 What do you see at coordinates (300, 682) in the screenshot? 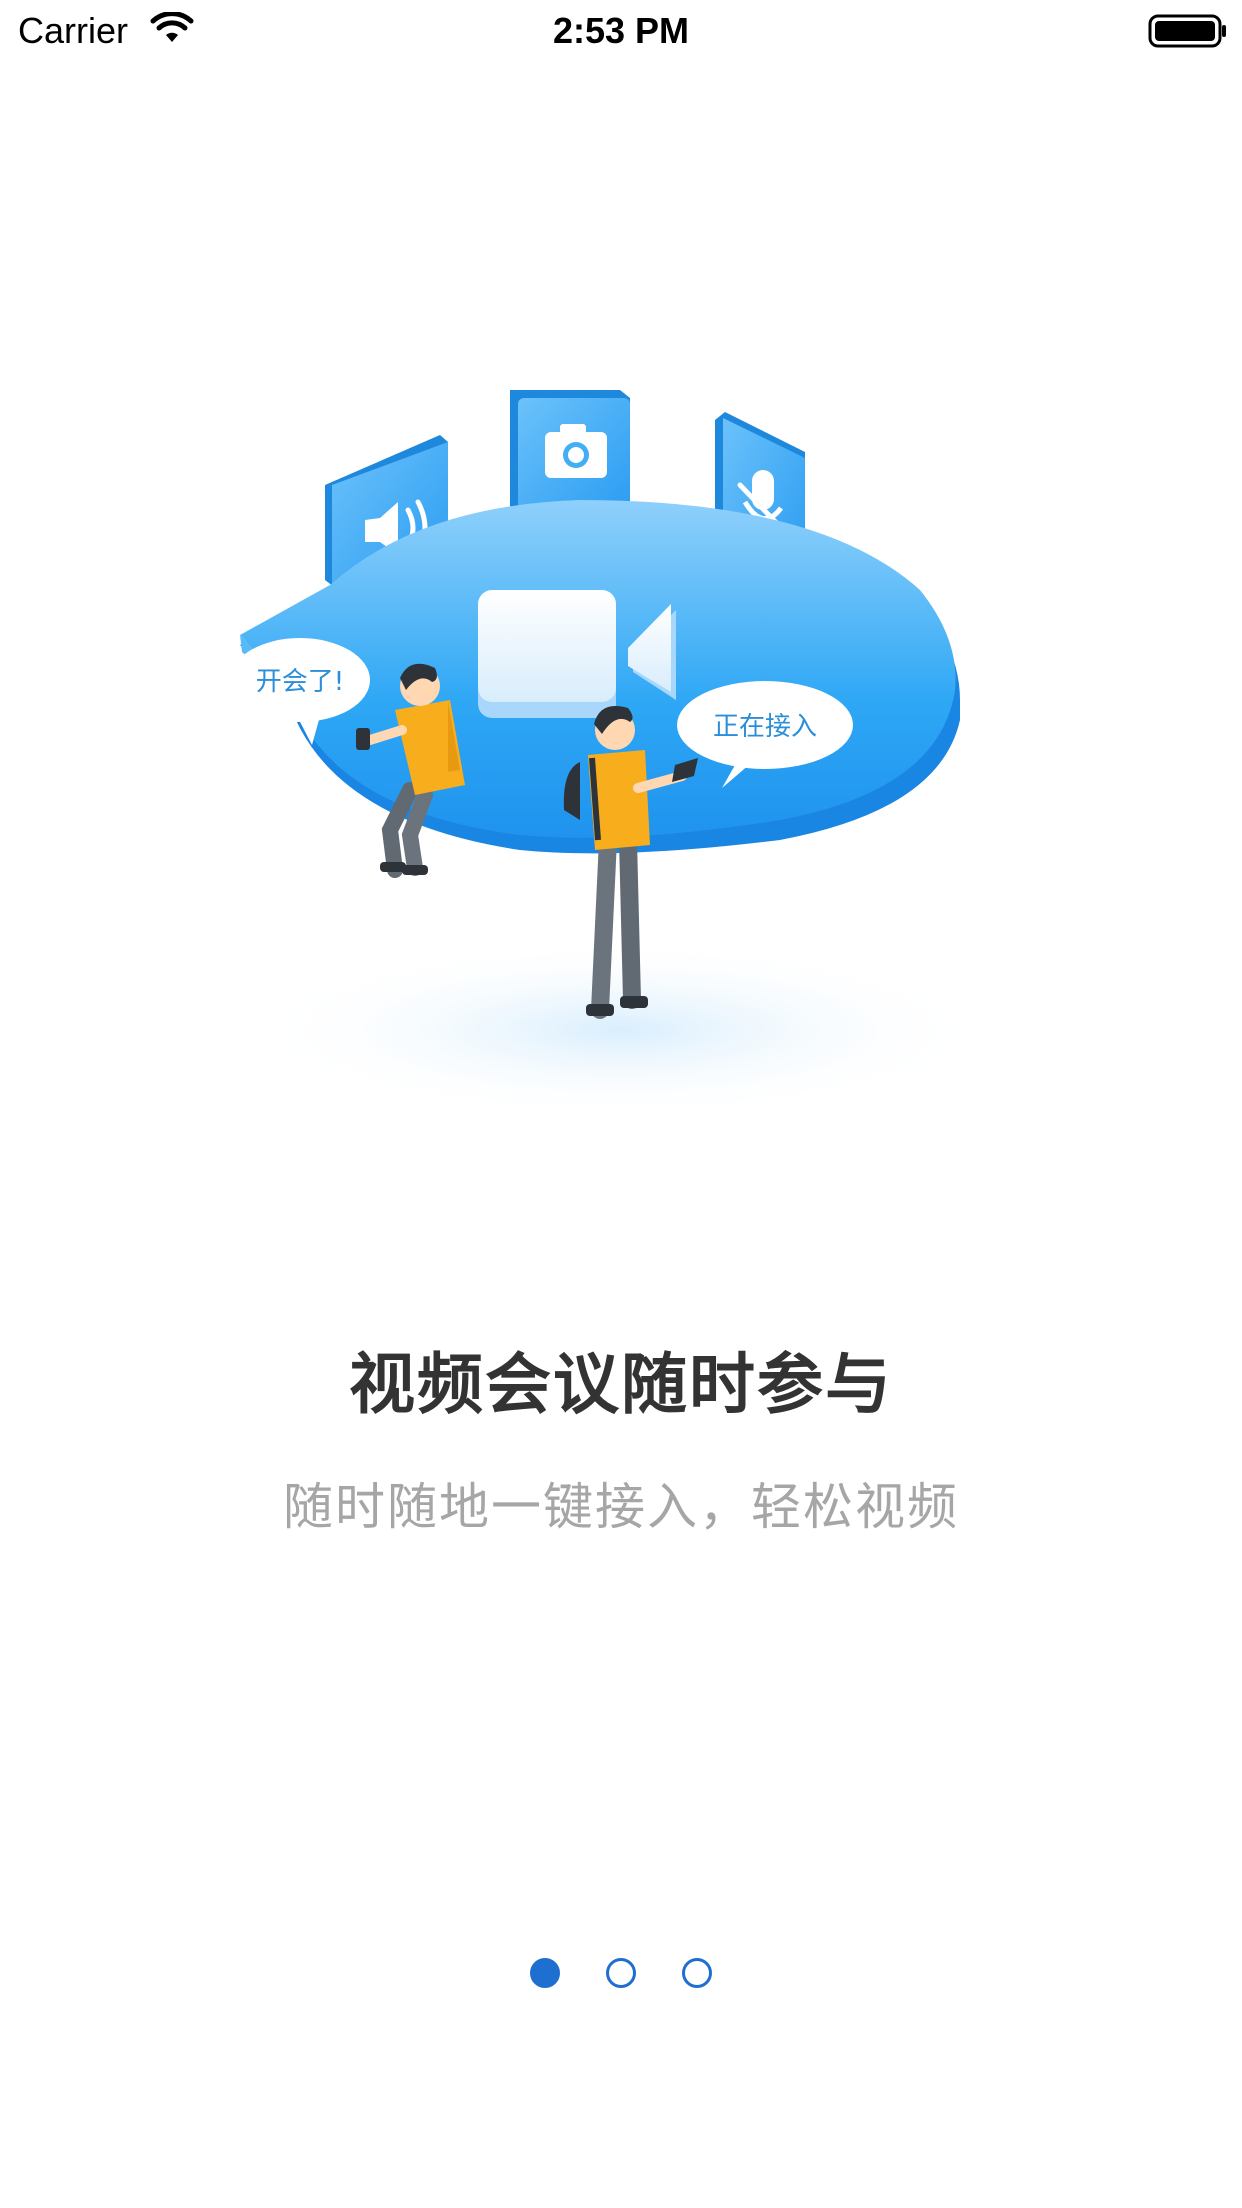
I see `speech-bubble-left-text: 开会了!` at bounding box center [300, 682].